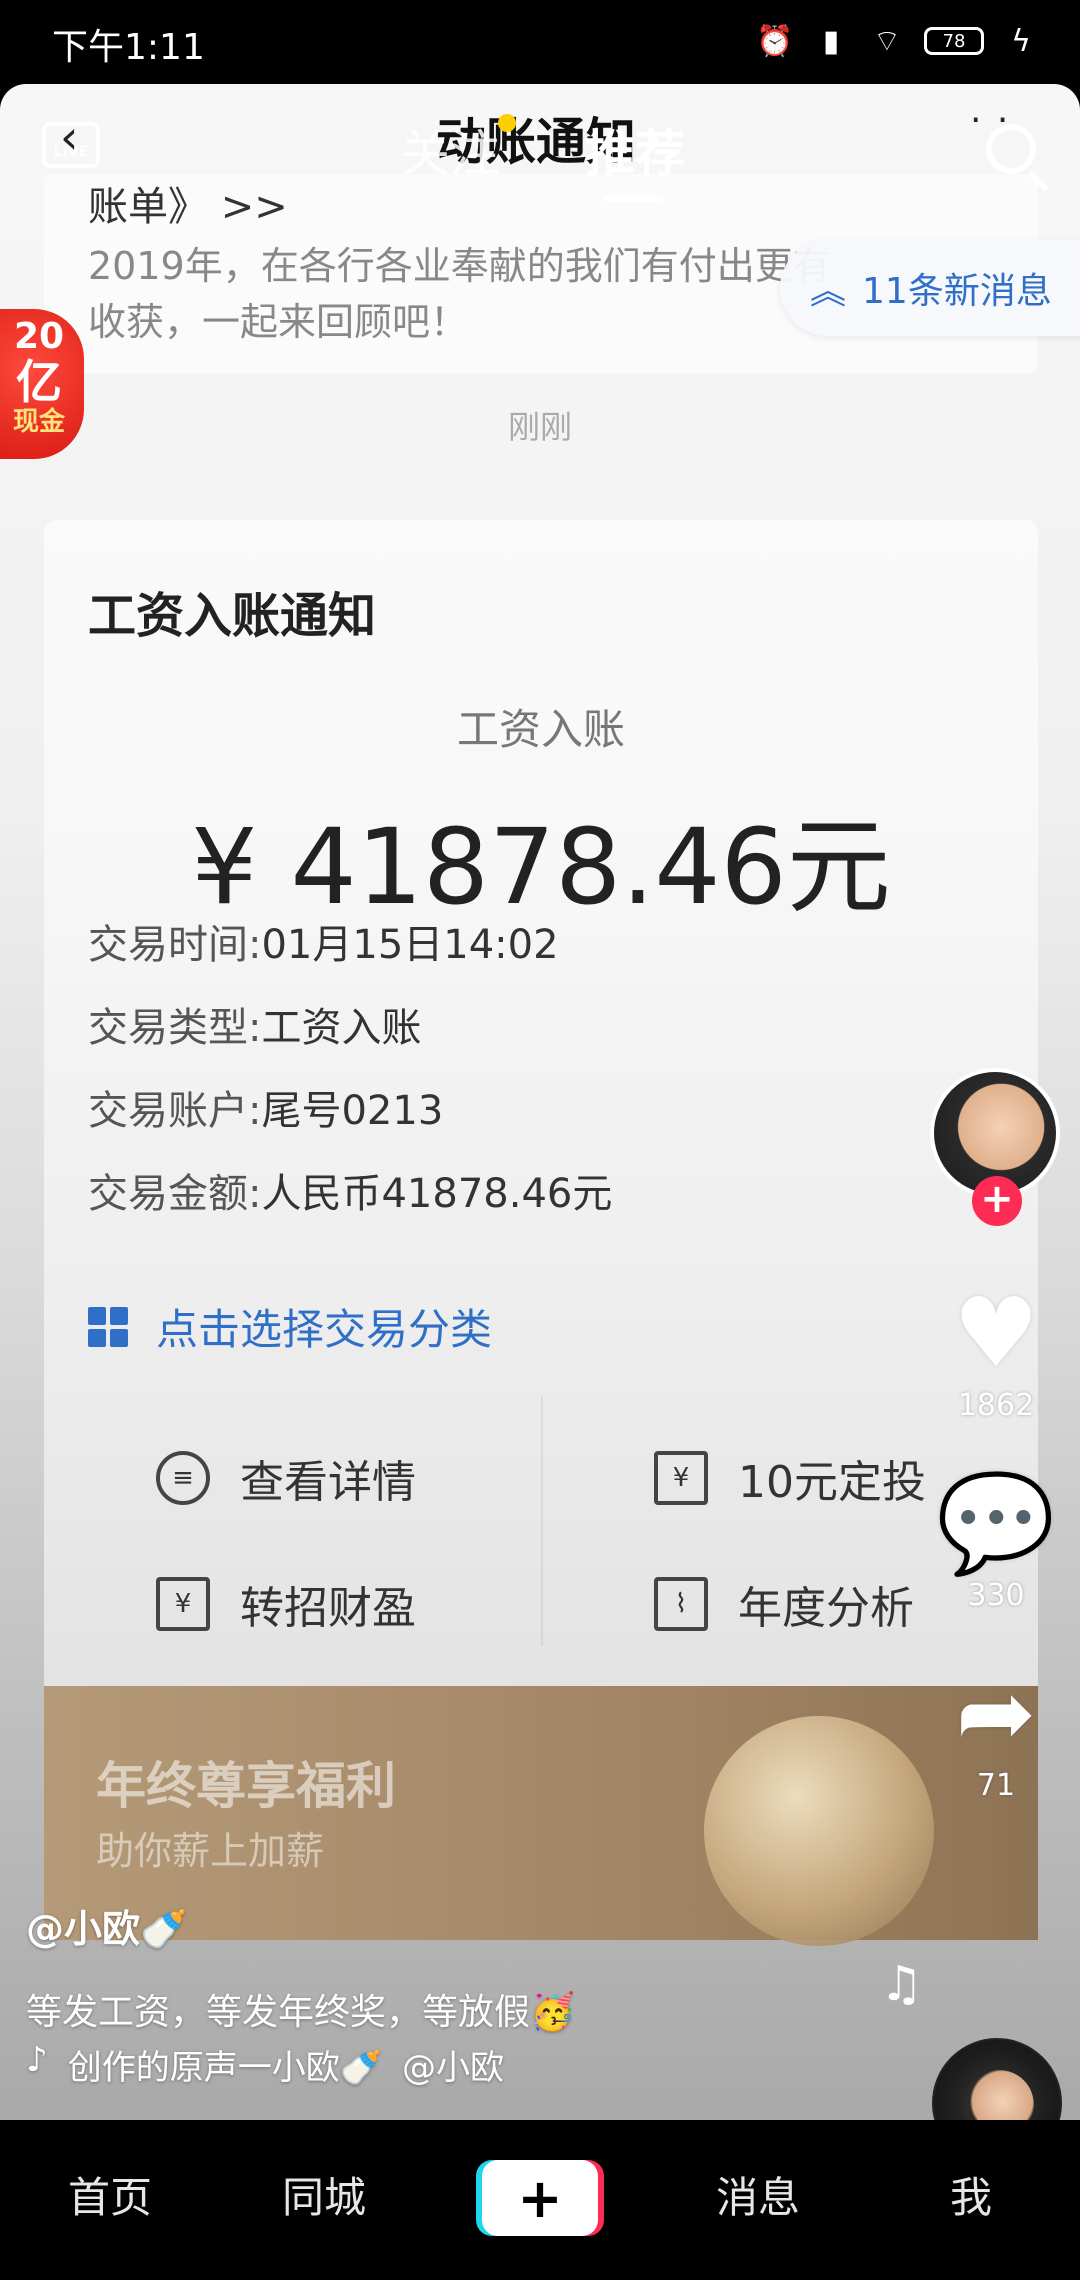  I want to click on annual-analysis-button: ⌇ 年度分析, so click(784, 1604).